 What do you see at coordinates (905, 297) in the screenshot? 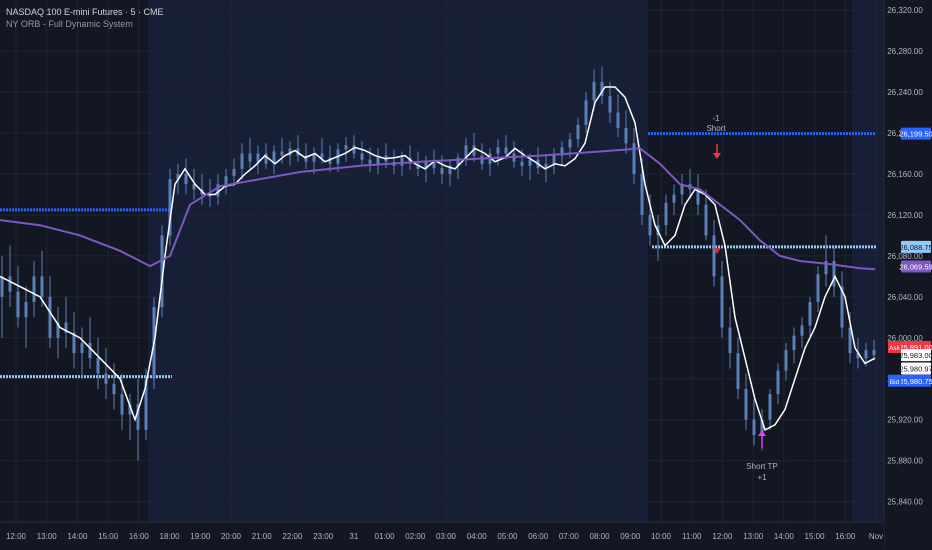
I see `price-tick-label: 26,040.00` at bounding box center [905, 297].